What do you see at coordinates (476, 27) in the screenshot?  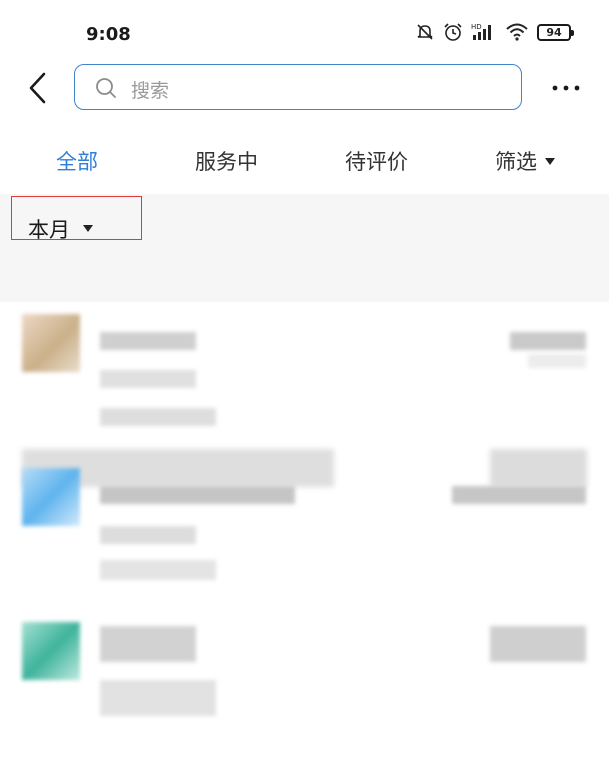 I see `svg-text: HD` at bounding box center [476, 27].